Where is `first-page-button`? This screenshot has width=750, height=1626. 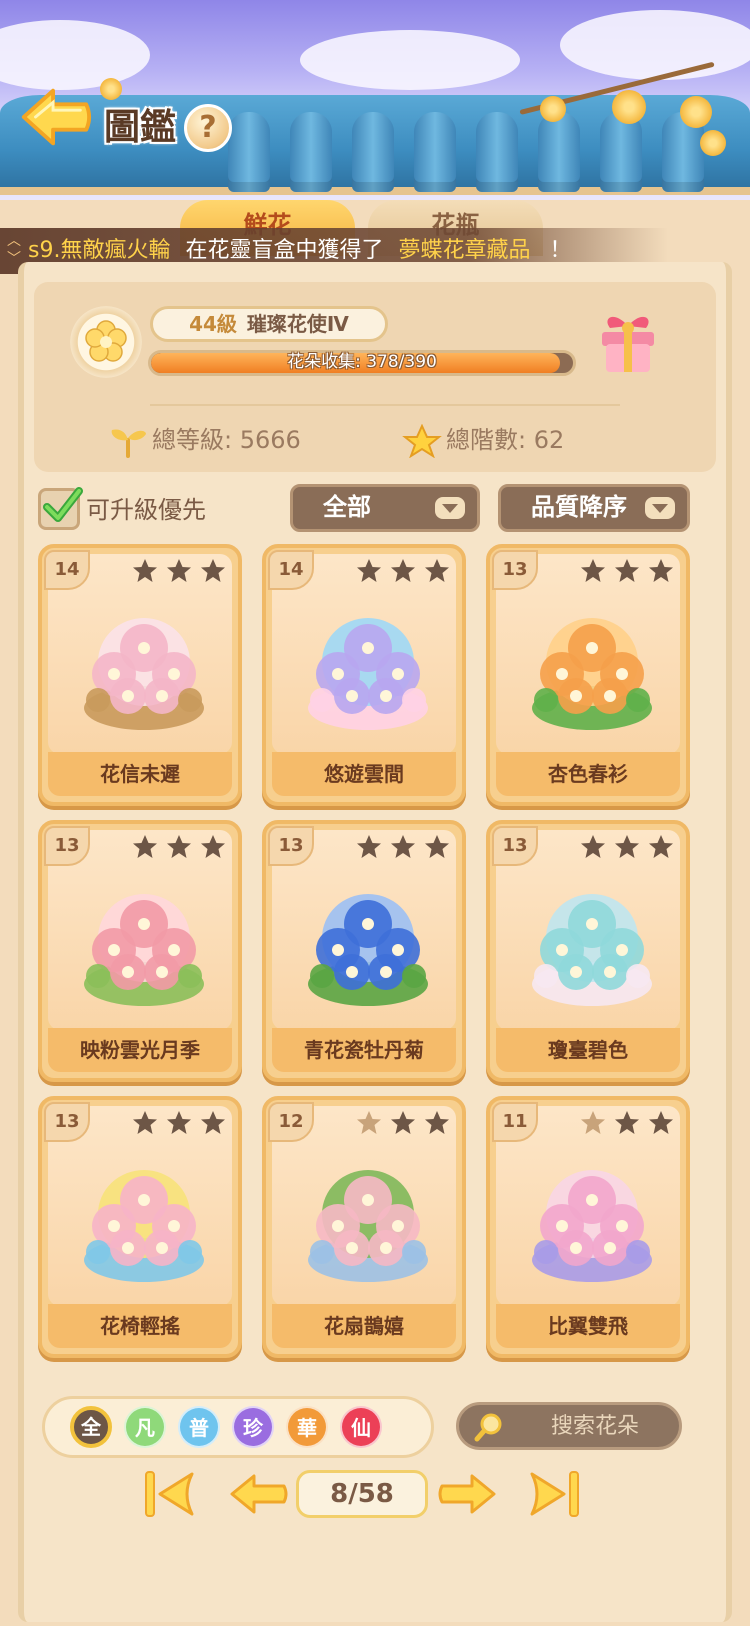
first-page-button is located at coordinates (170, 1494).